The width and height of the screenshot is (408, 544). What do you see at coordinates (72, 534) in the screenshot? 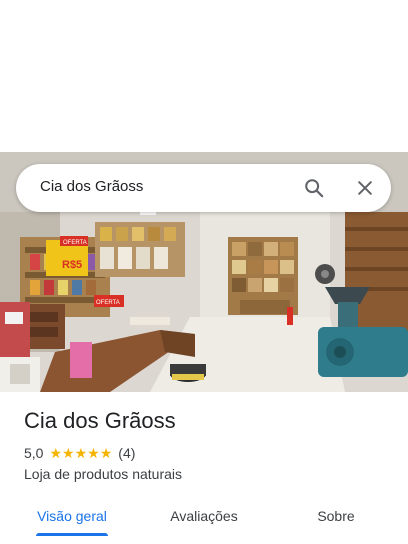
I see `active-tab-indicator` at bounding box center [72, 534].